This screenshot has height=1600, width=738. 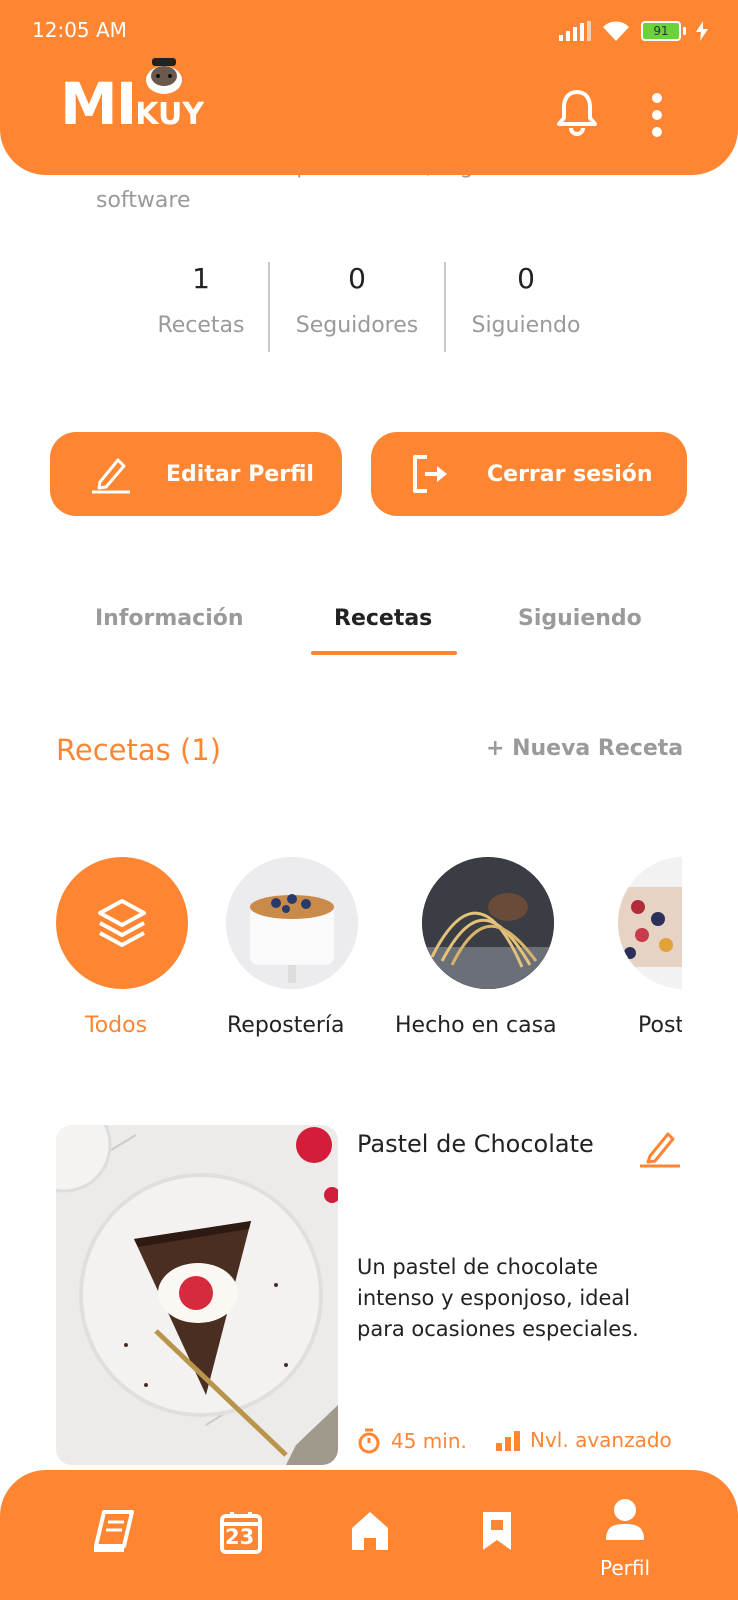 I want to click on stat-siguiendo: 0 Siguiendo, so click(x=526, y=300).